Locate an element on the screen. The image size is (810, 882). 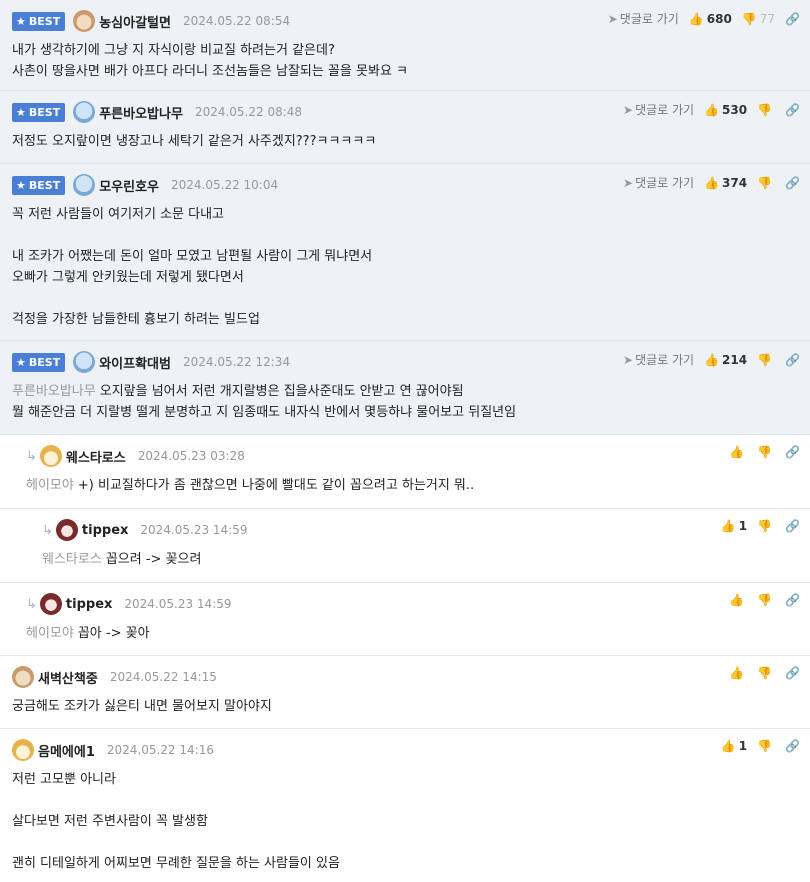
upvote-button: 👍 374 is located at coordinates (725, 183).